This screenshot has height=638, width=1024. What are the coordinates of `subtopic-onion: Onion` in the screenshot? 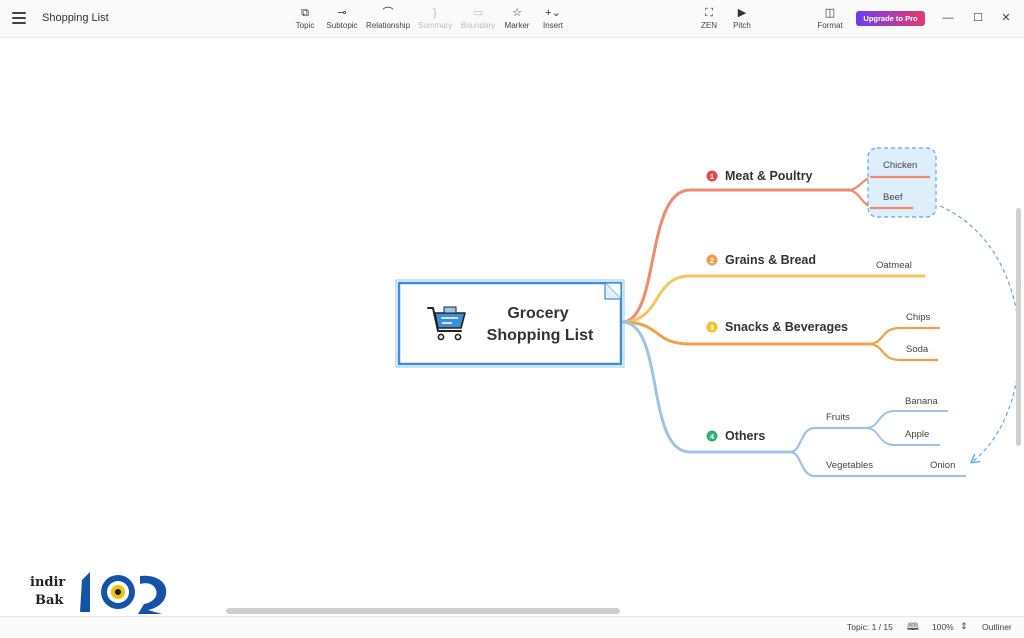 It's located at (942, 465).